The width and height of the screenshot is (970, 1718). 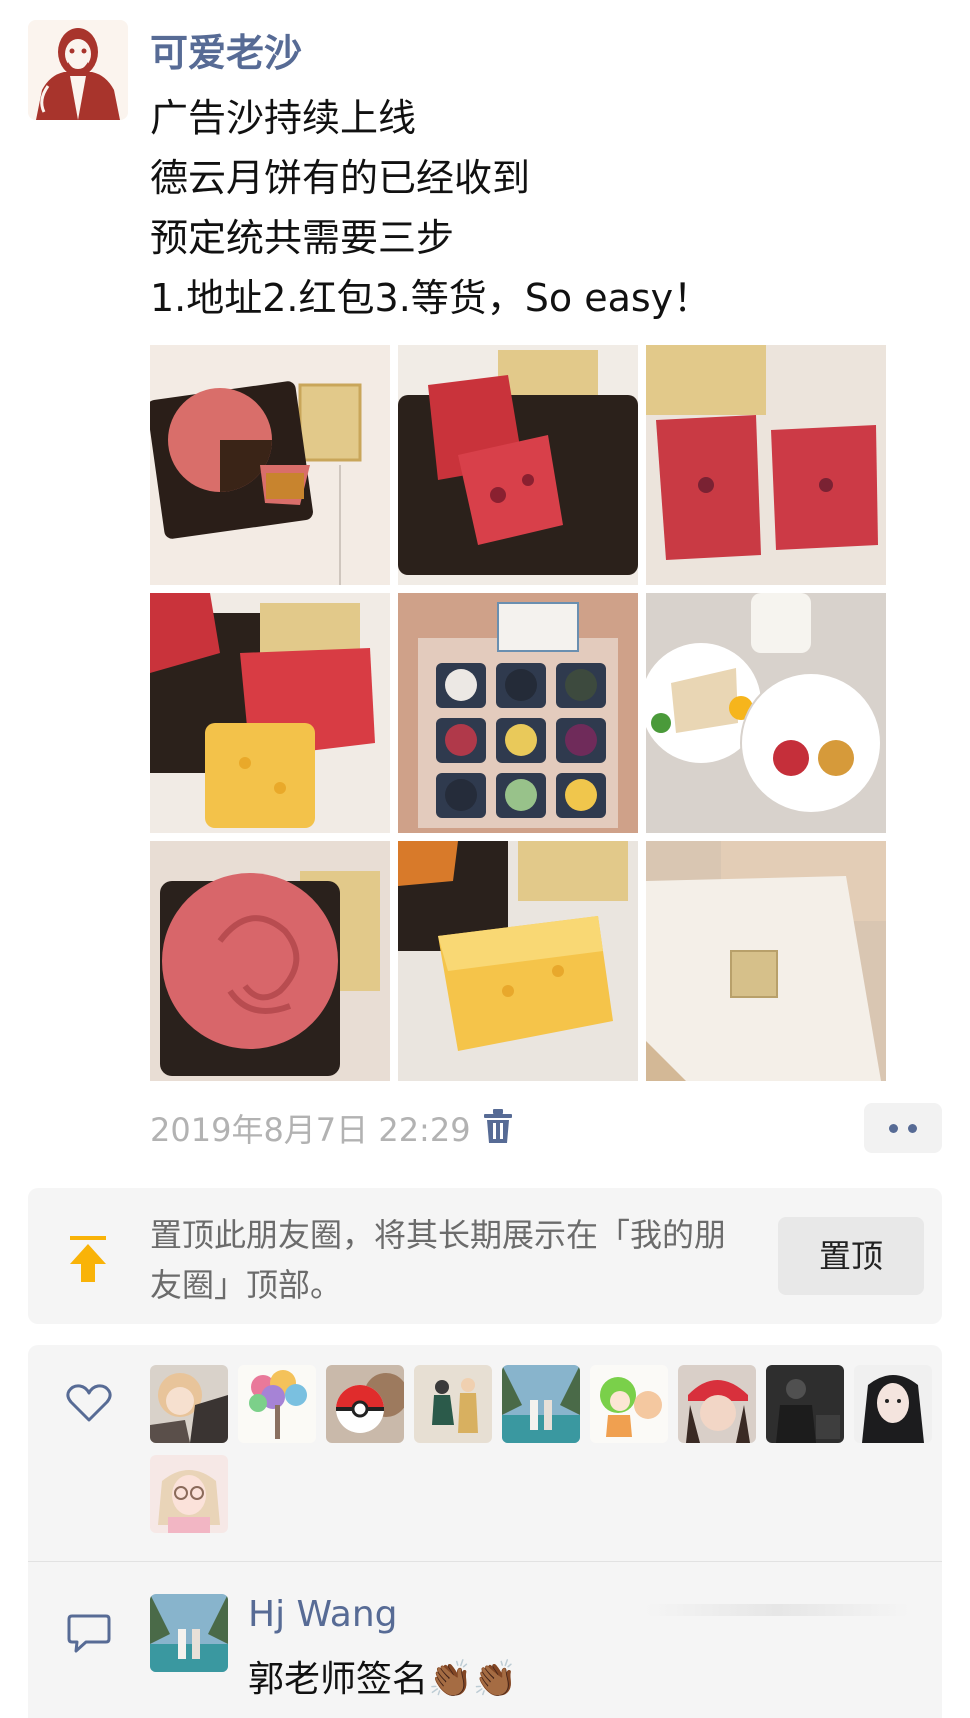 What do you see at coordinates (88, 1259) in the screenshot?
I see `pin-to-top-icon` at bounding box center [88, 1259].